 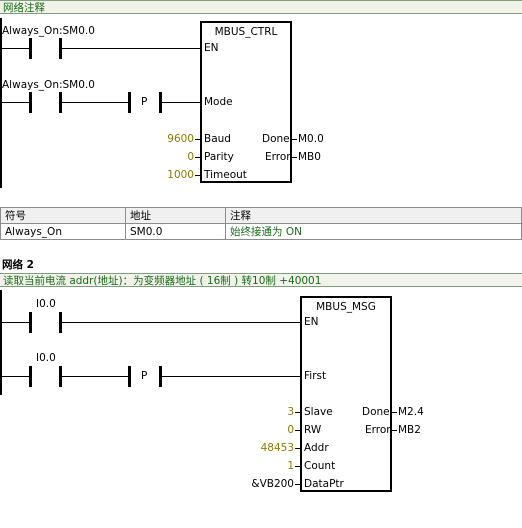 What do you see at coordinates (18, 264) in the screenshot?
I see `network2-title: 网络 2` at bounding box center [18, 264].